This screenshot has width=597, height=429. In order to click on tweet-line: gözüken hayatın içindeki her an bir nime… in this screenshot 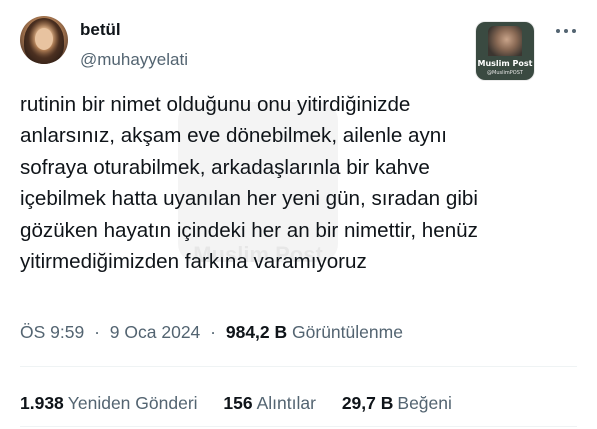, I will do `click(249, 230)`.